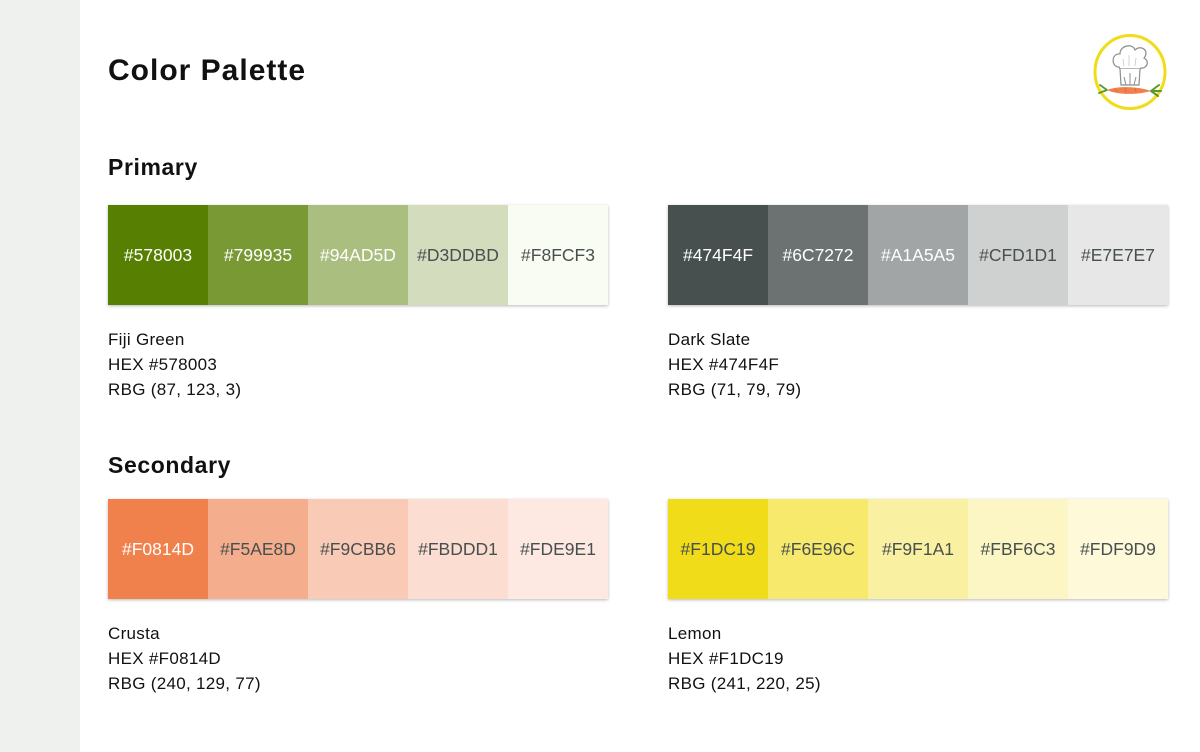 This screenshot has width=1200, height=752. What do you see at coordinates (158, 549) in the screenshot?
I see `color-swatch: #F0814D` at bounding box center [158, 549].